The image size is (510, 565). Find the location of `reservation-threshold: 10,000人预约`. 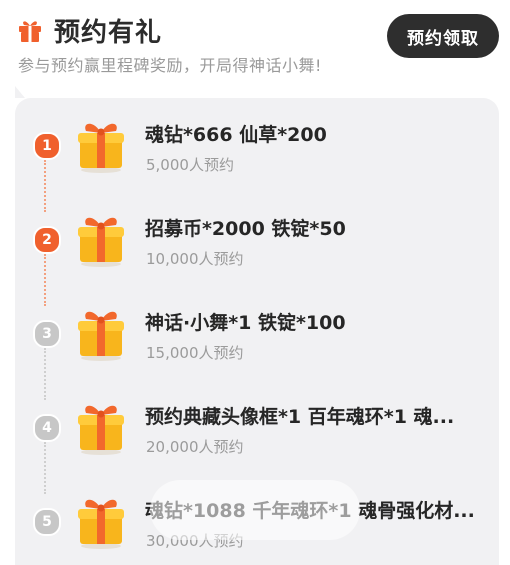

reservation-threshold: 10,000人预约 is located at coordinates (195, 259).